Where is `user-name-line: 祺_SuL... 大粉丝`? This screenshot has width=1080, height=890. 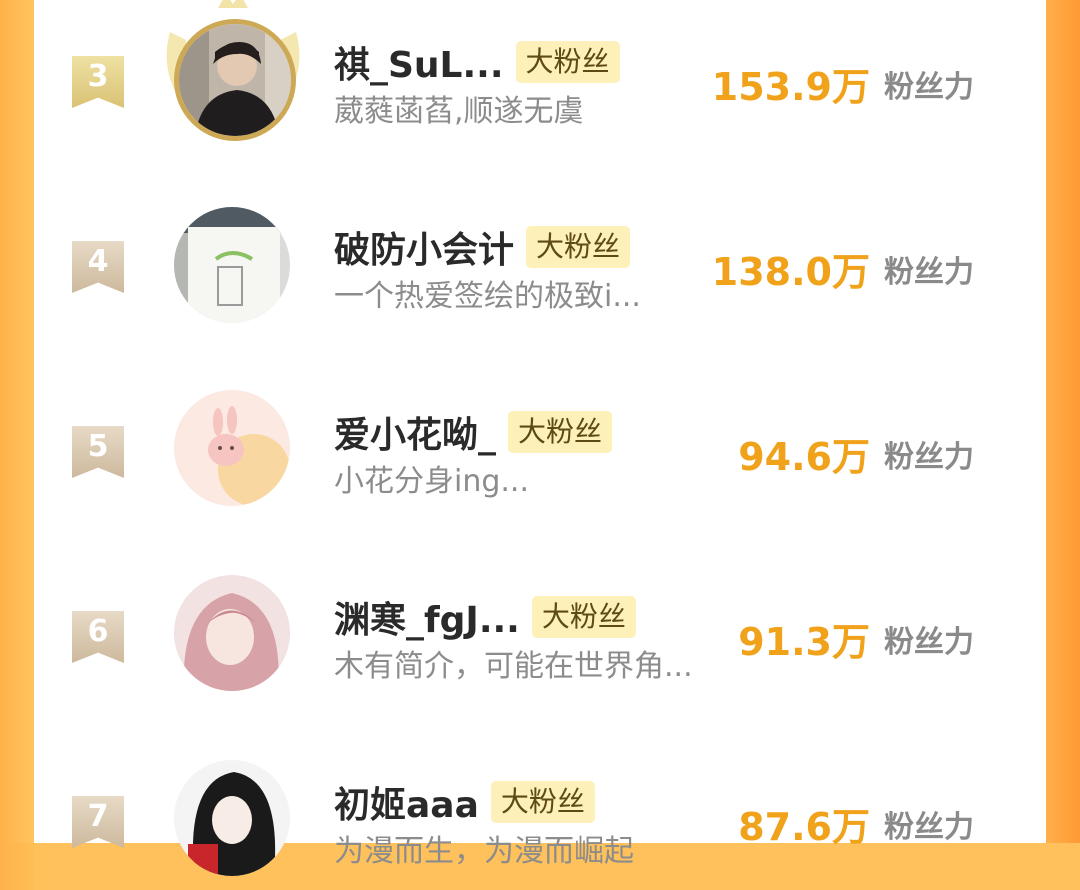 user-name-line: 祺_SuL... 大粉丝 is located at coordinates (477, 62).